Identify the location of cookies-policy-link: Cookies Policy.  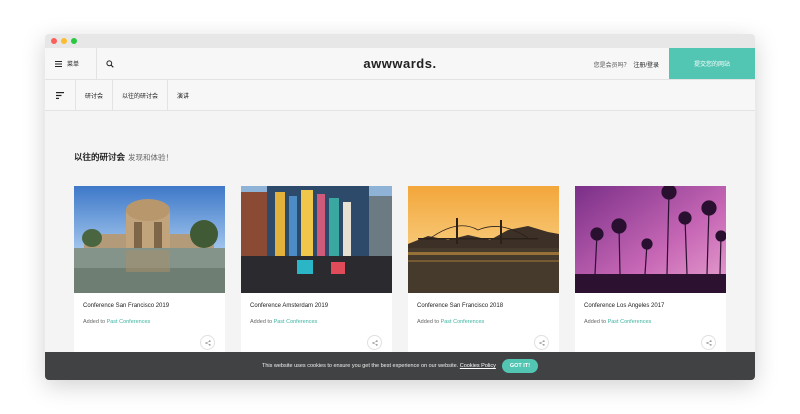
(478, 366).